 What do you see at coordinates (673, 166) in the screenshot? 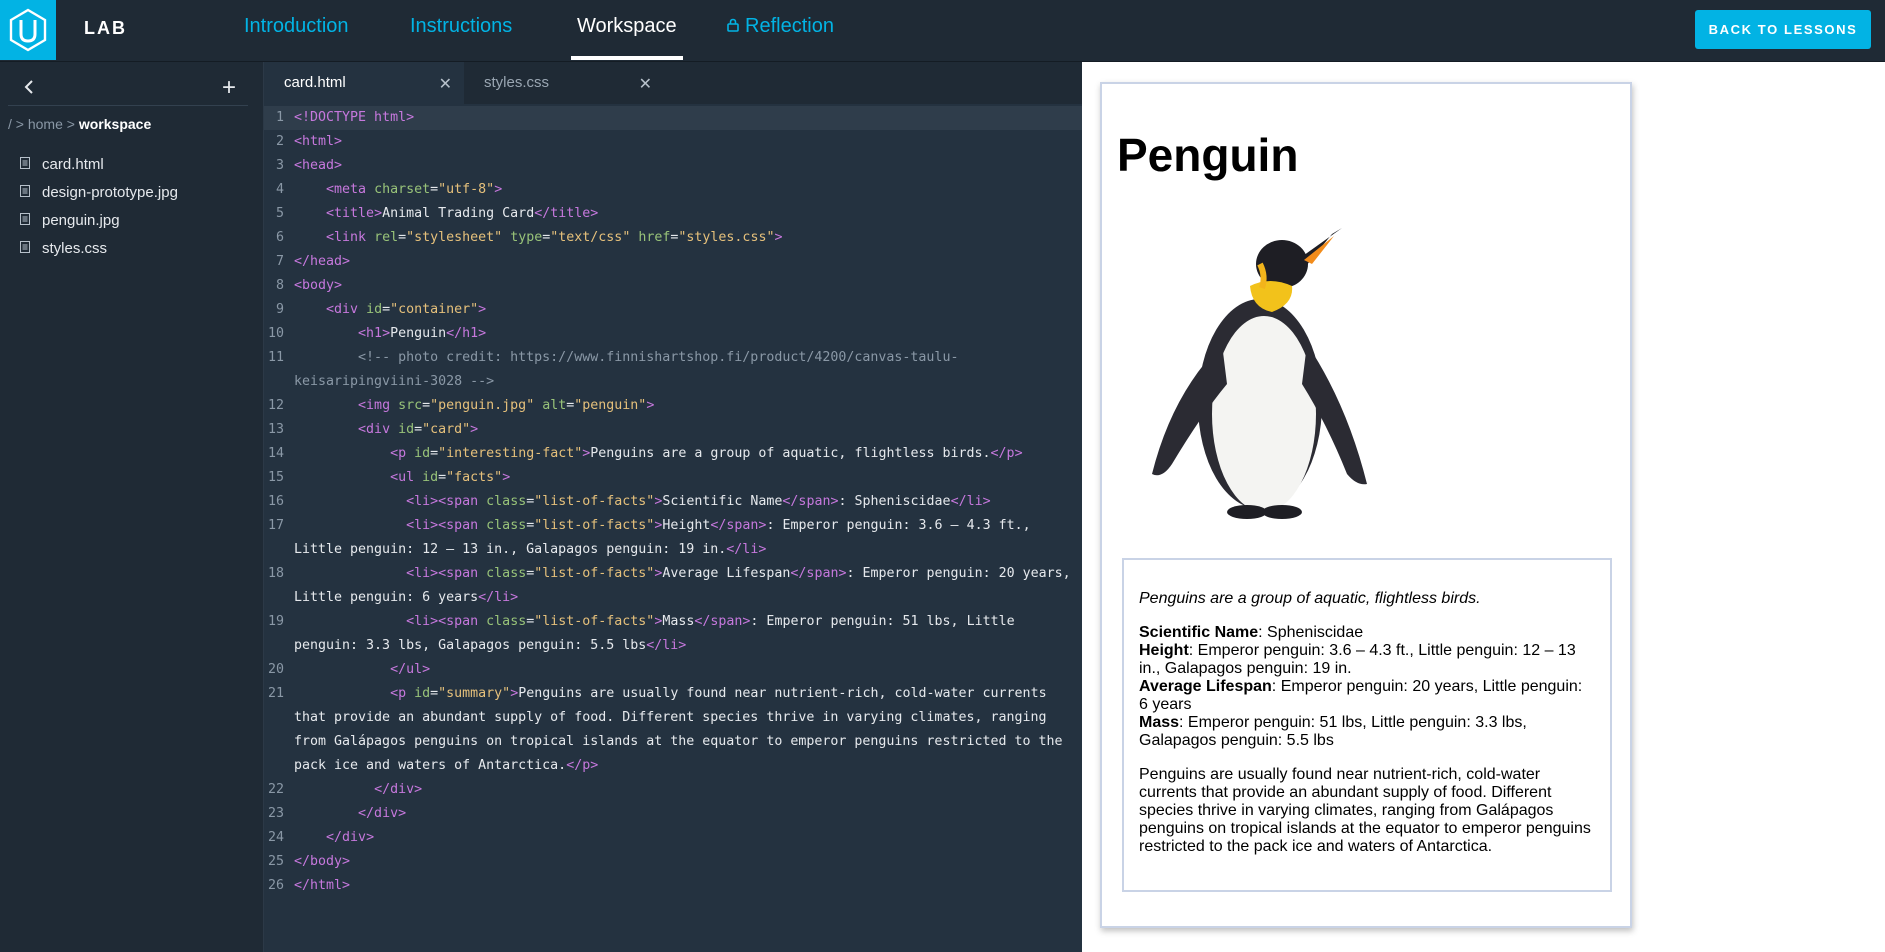
I see `code-line: 3 <head>` at bounding box center [673, 166].